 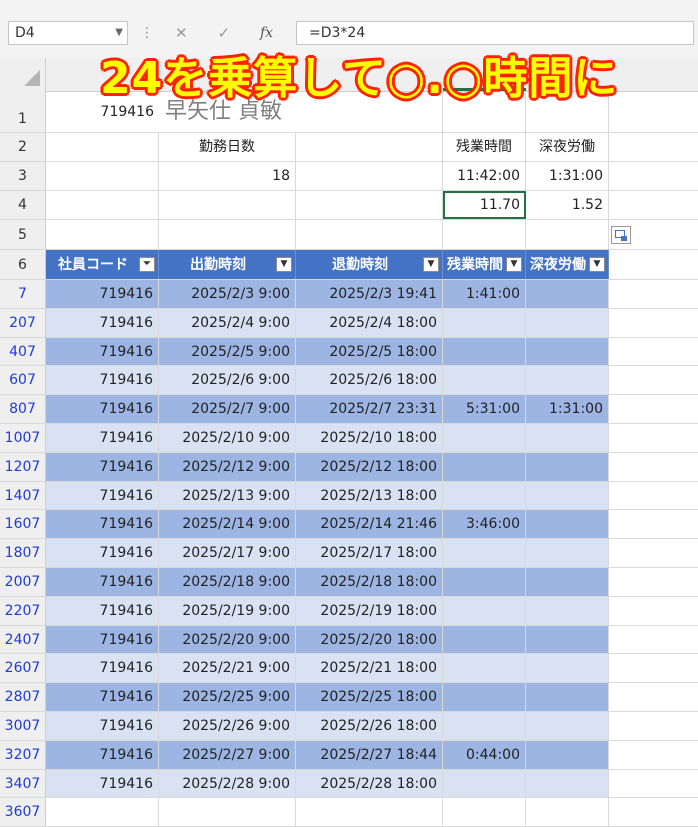 What do you see at coordinates (23, 553) in the screenshot?
I see `row-number: 1807` at bounding box center [23, 553].